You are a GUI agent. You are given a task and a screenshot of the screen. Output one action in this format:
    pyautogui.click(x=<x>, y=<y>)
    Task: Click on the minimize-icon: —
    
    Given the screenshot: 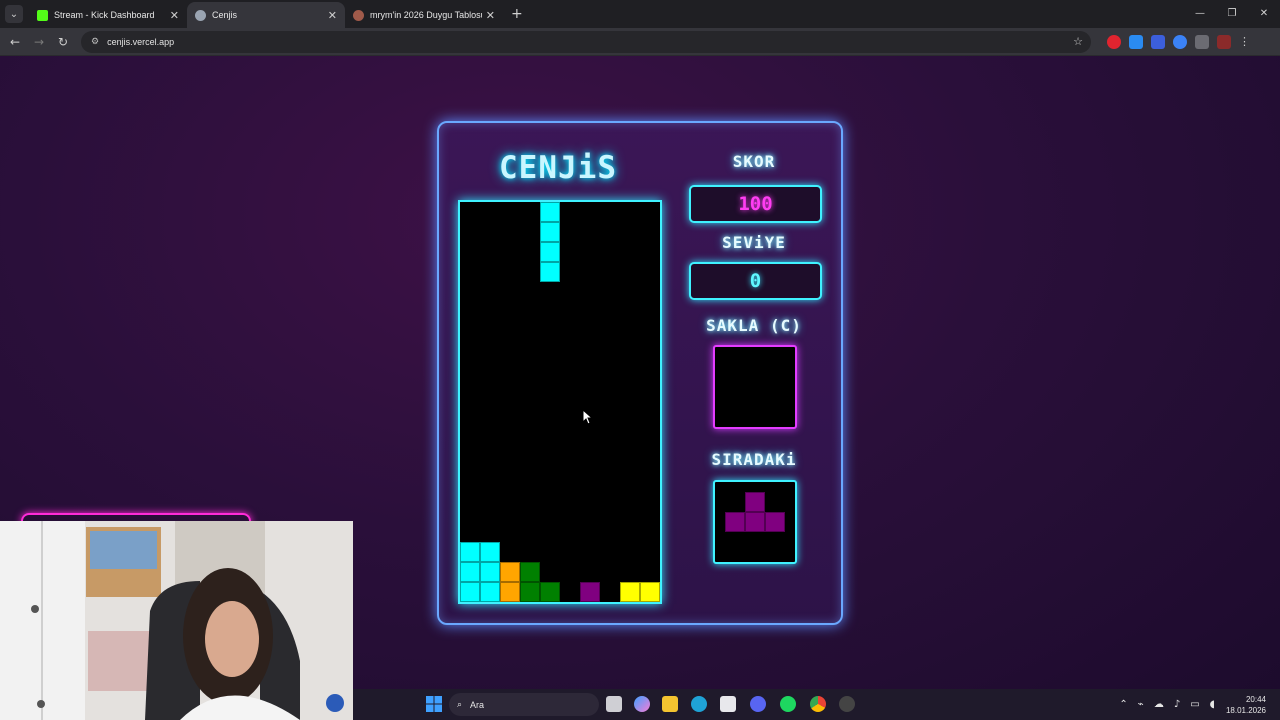 What is the action you would take?
    pyautogui.click(x=1200, y=14)
    